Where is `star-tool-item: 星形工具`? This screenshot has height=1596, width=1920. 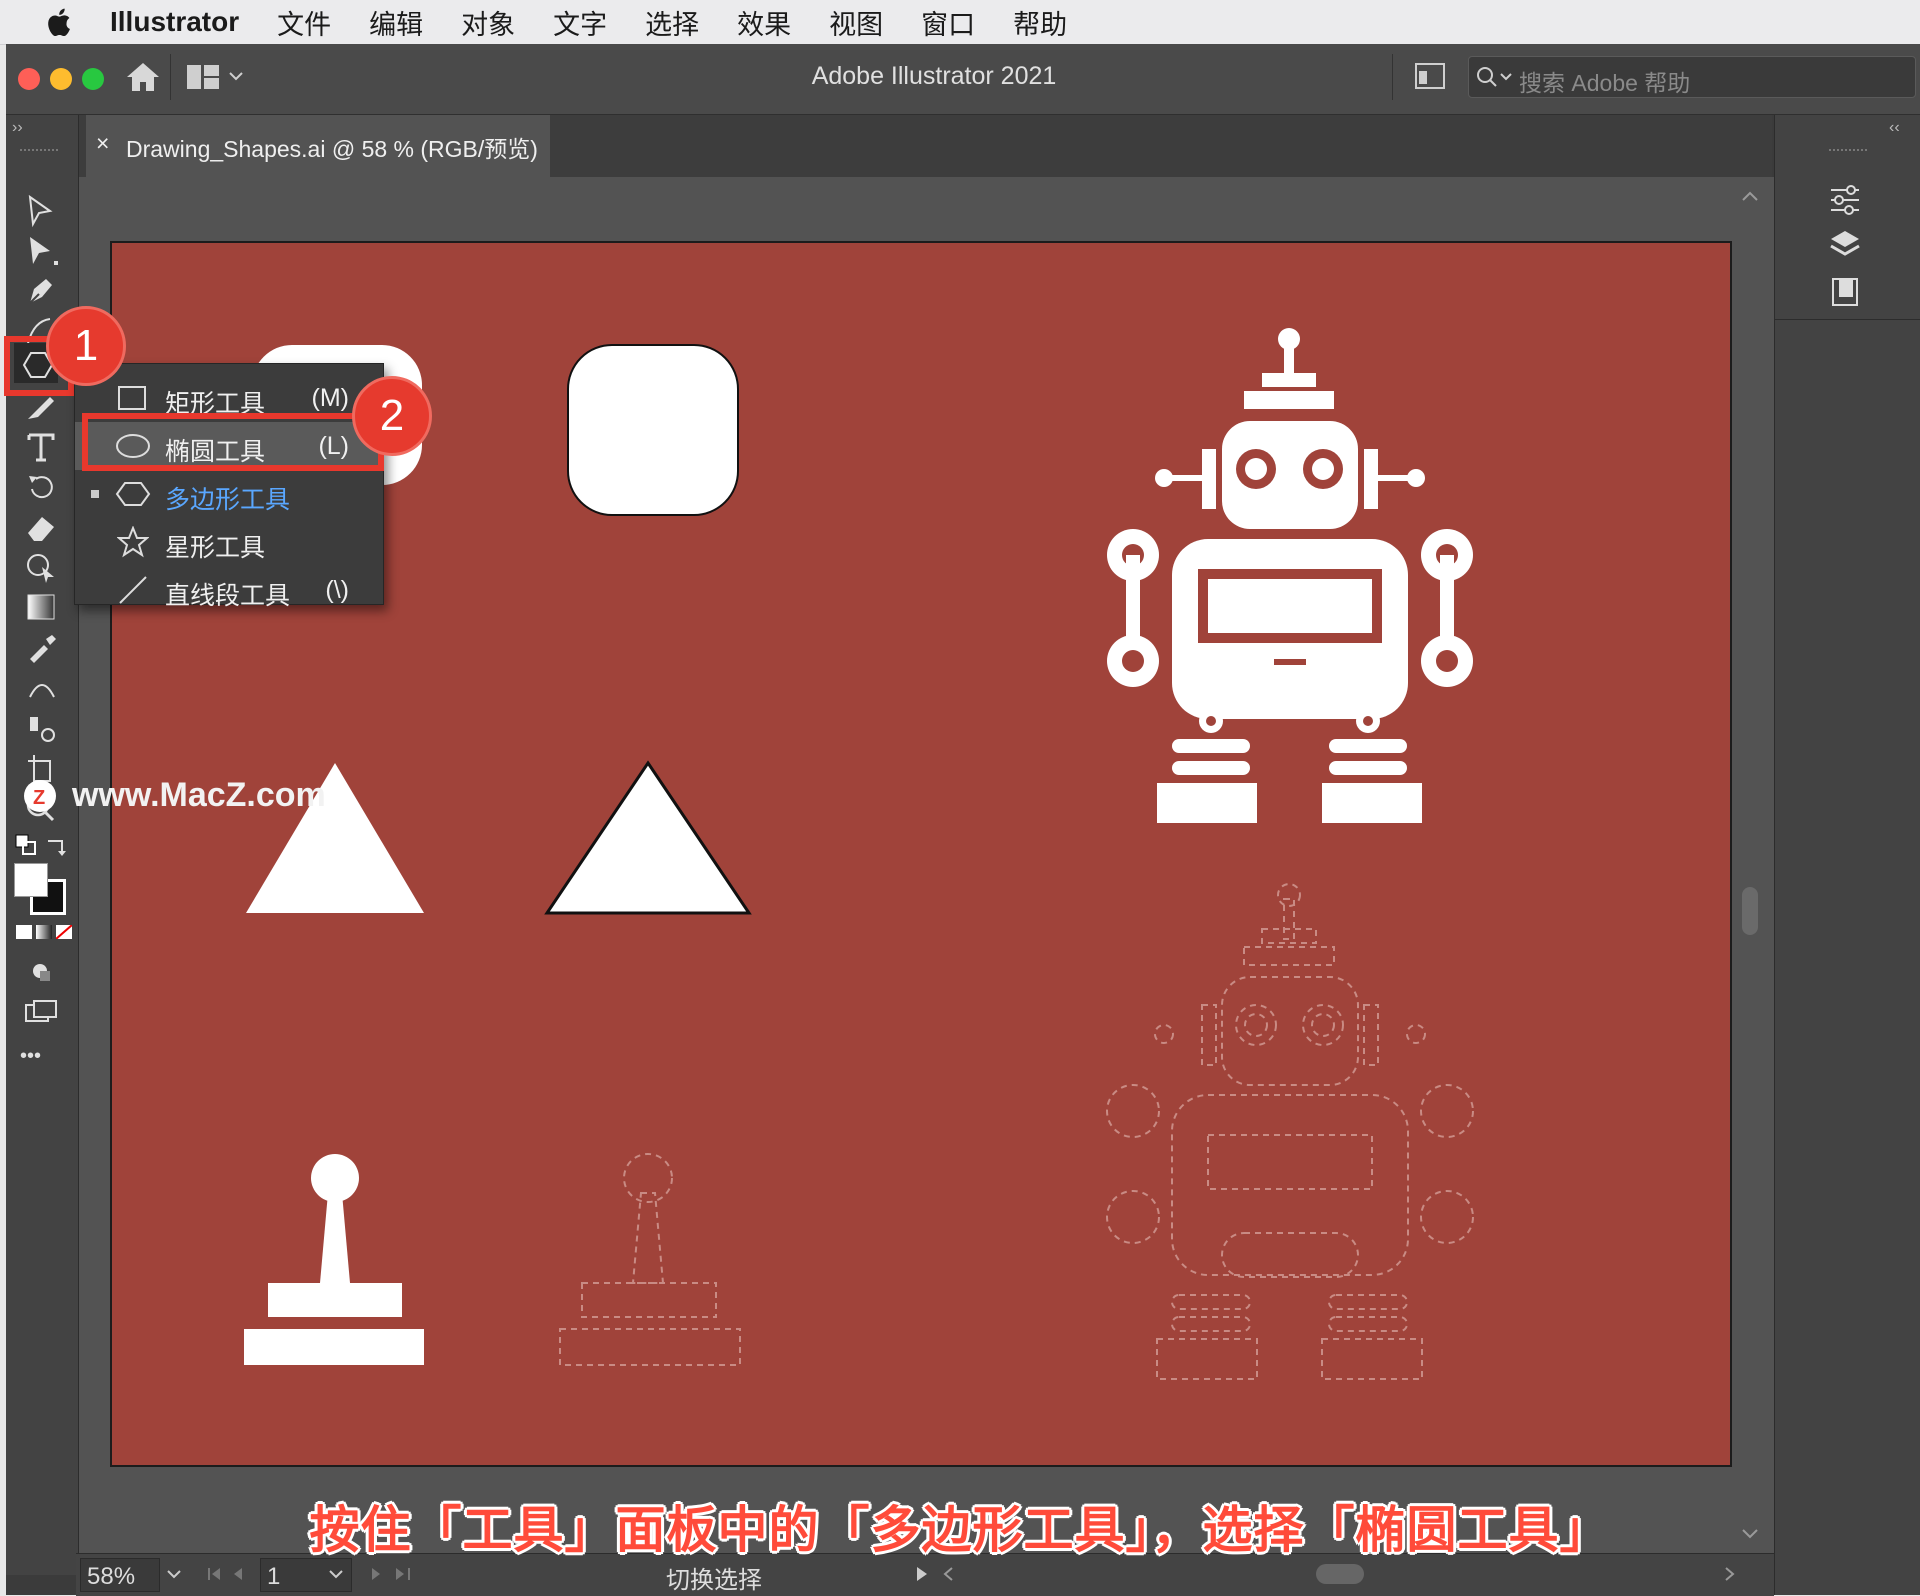
star-tool-item: 星形工具 is located at coordinates (229, 542).